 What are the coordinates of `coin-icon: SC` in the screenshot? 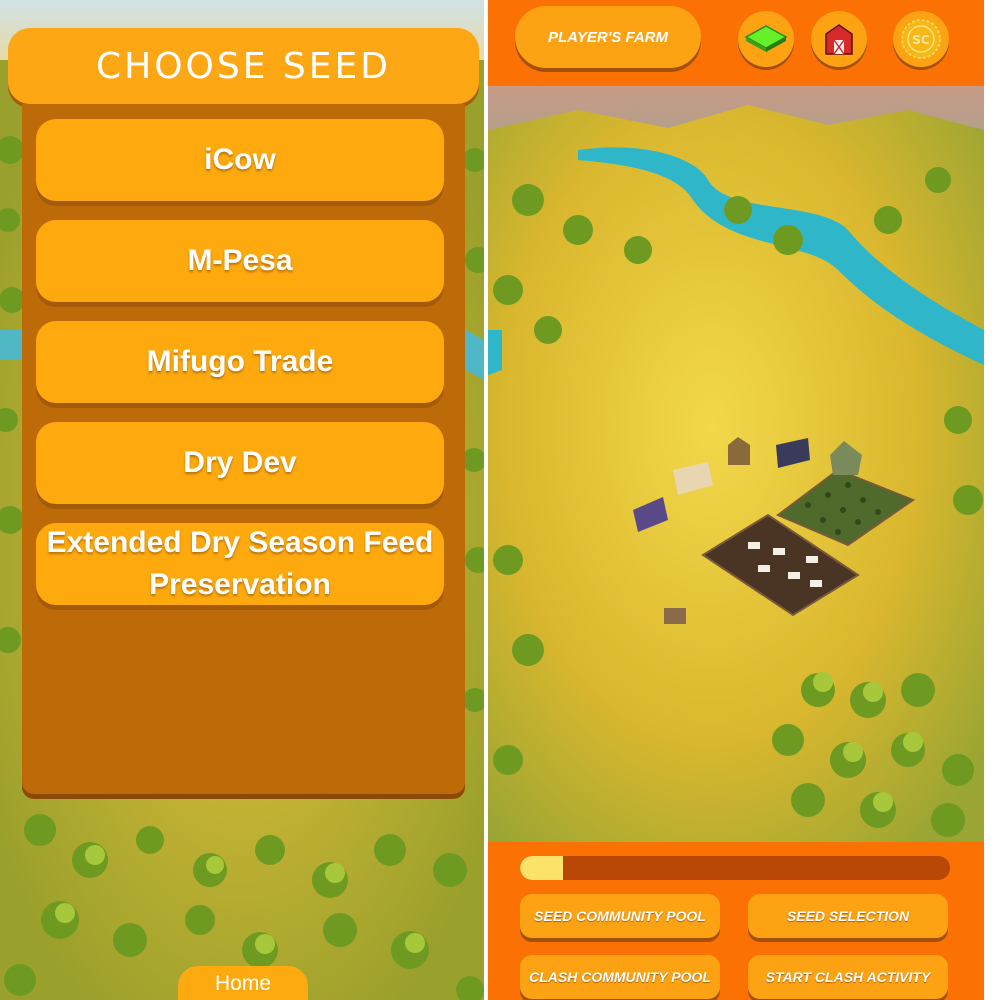 It's located at (921, 39).